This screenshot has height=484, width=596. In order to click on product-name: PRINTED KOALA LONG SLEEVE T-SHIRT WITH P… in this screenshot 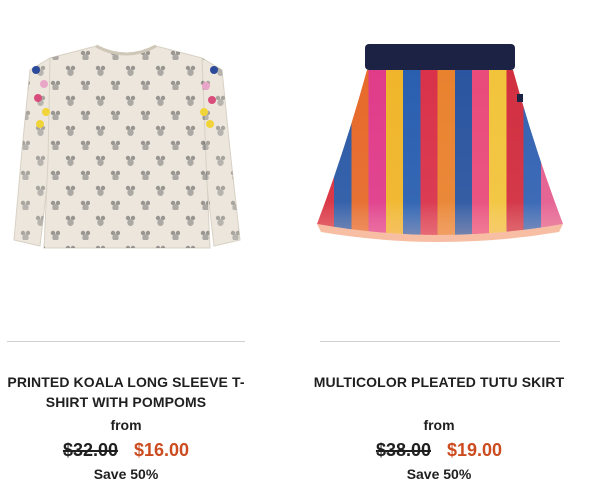, I will do `click(126, 392)`.